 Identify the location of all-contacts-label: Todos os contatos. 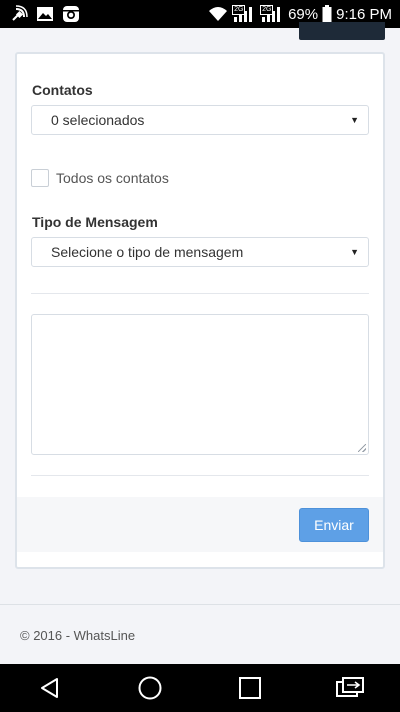
(112, 178).